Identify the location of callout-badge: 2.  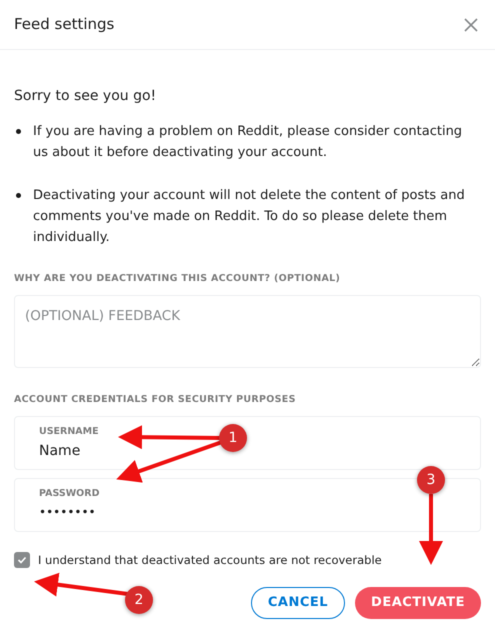
(139, 600).